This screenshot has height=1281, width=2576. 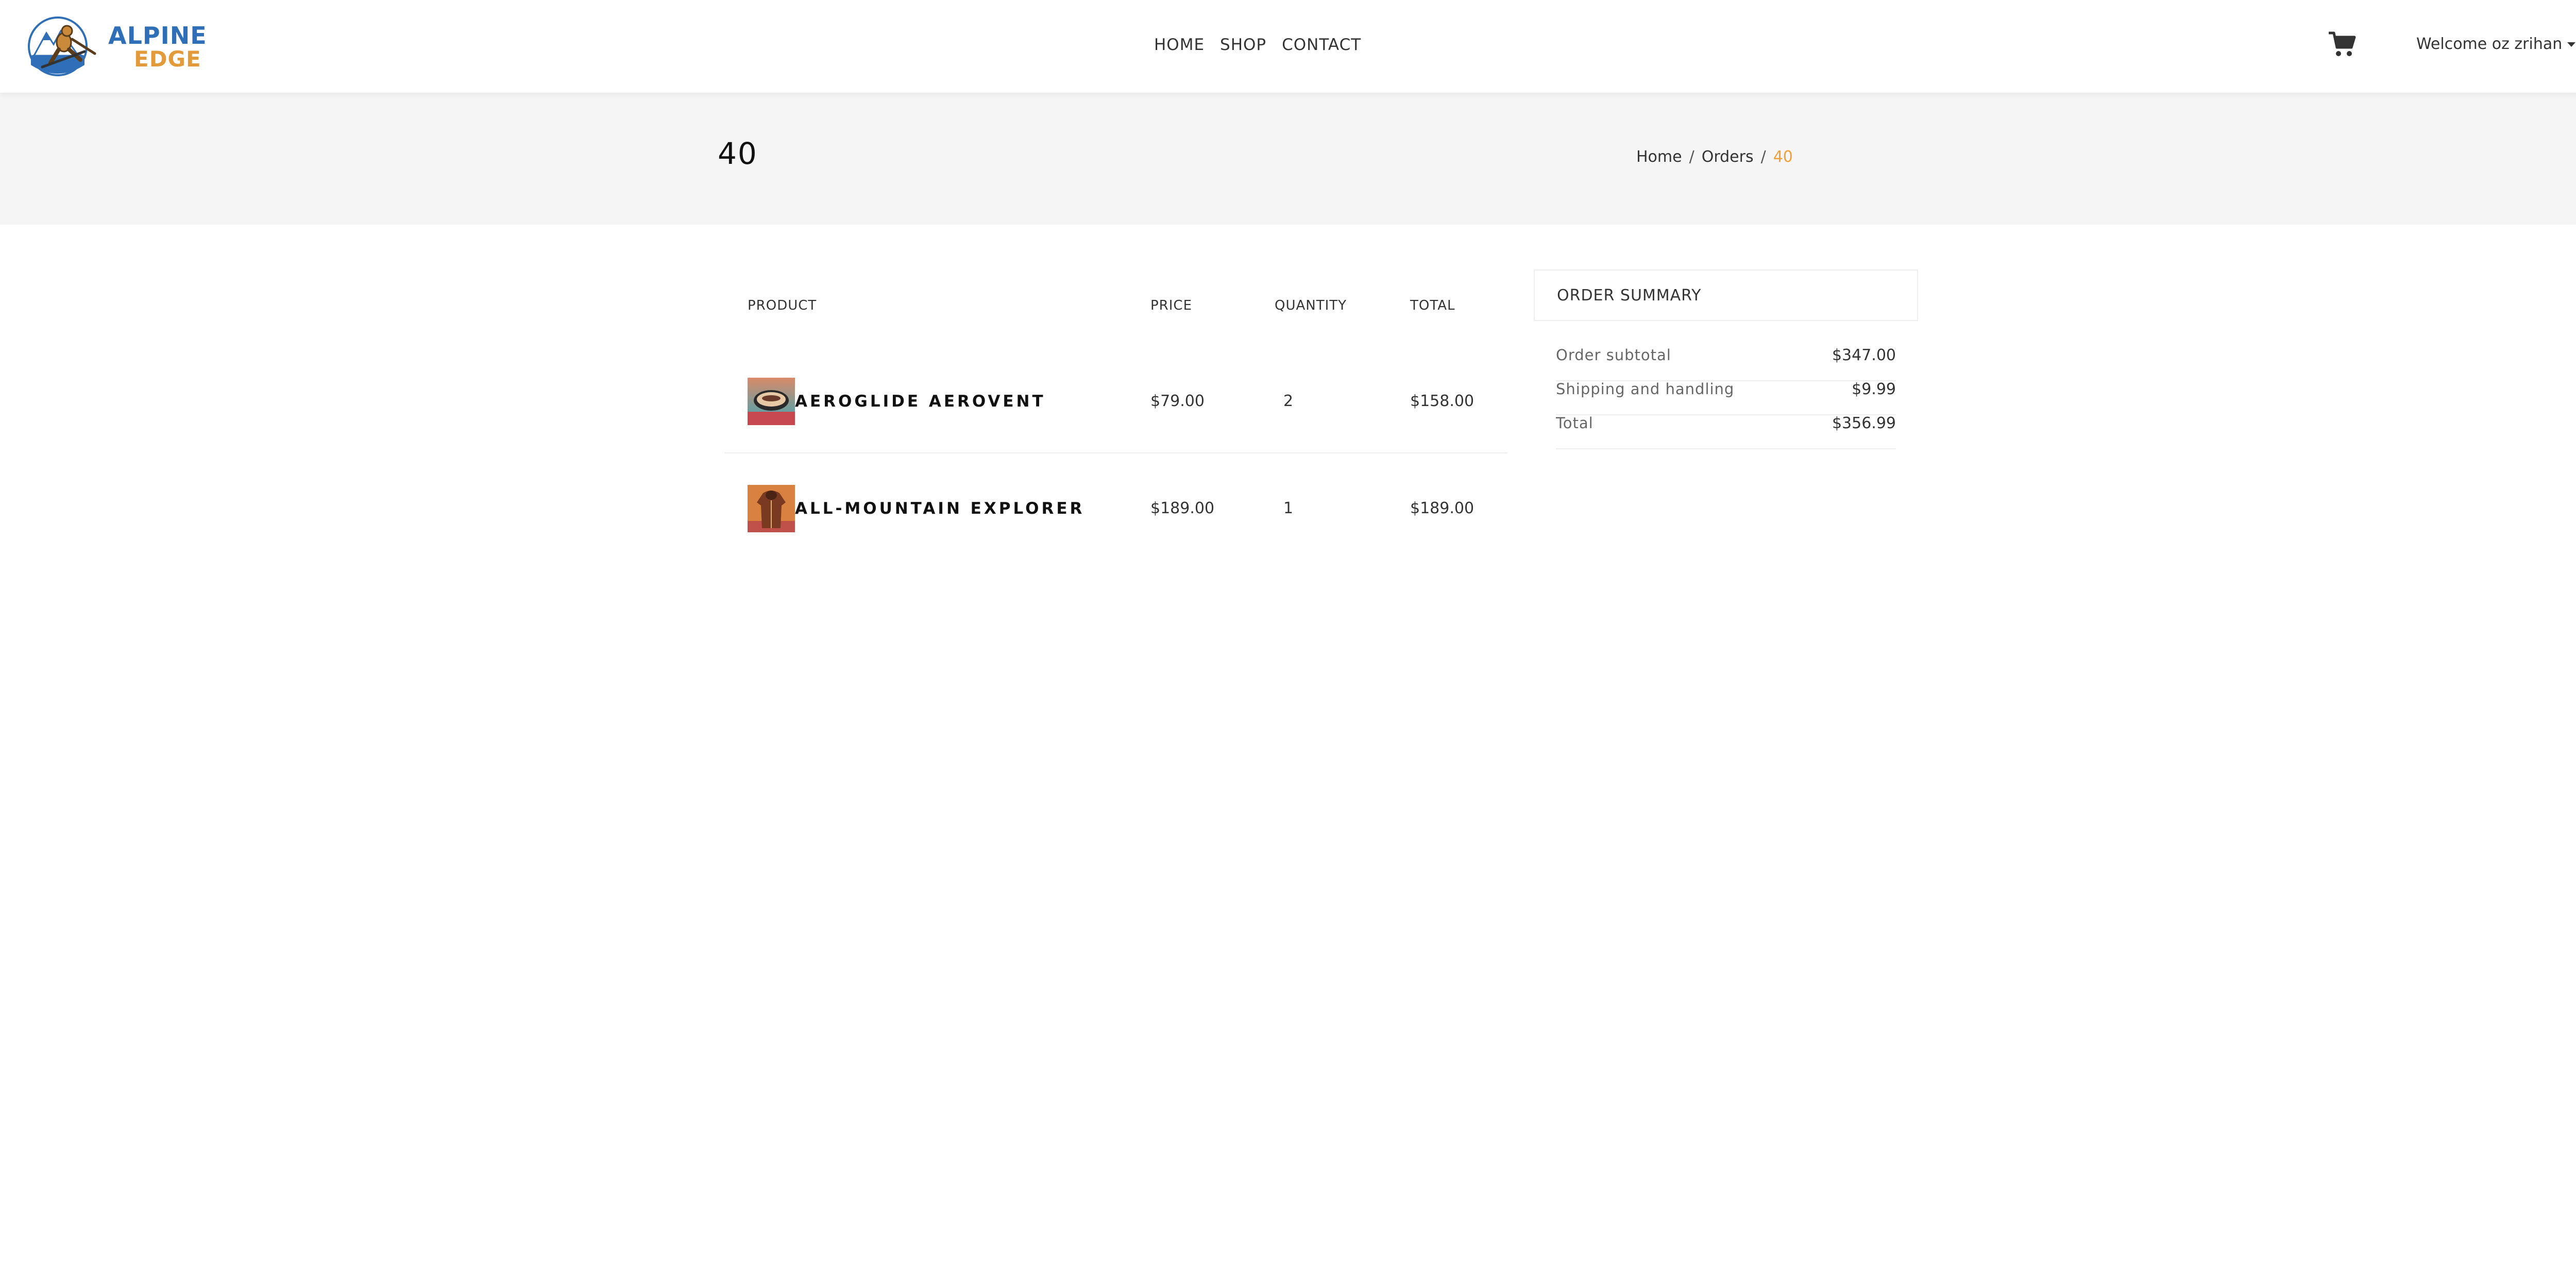 What do you see at coordinates (1864, 355) in the screenshot?
I see `subtotal-value: $347.00` at bounding box center [1864, 355].